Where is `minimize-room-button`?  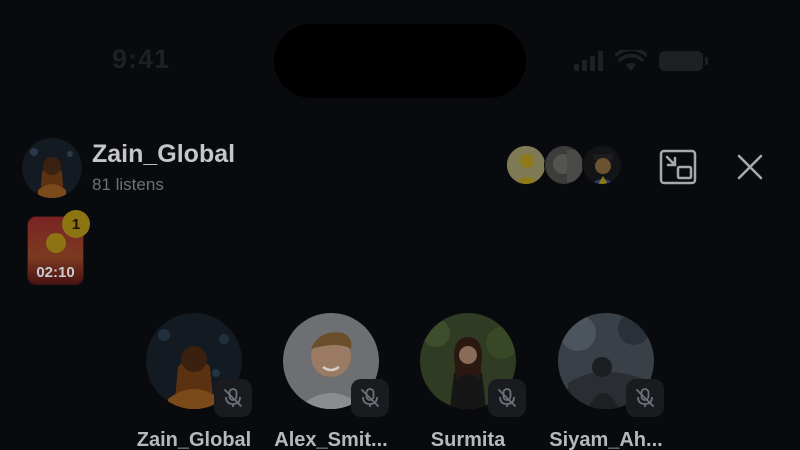
minimize-room-button is located at coordinates (678, 167).